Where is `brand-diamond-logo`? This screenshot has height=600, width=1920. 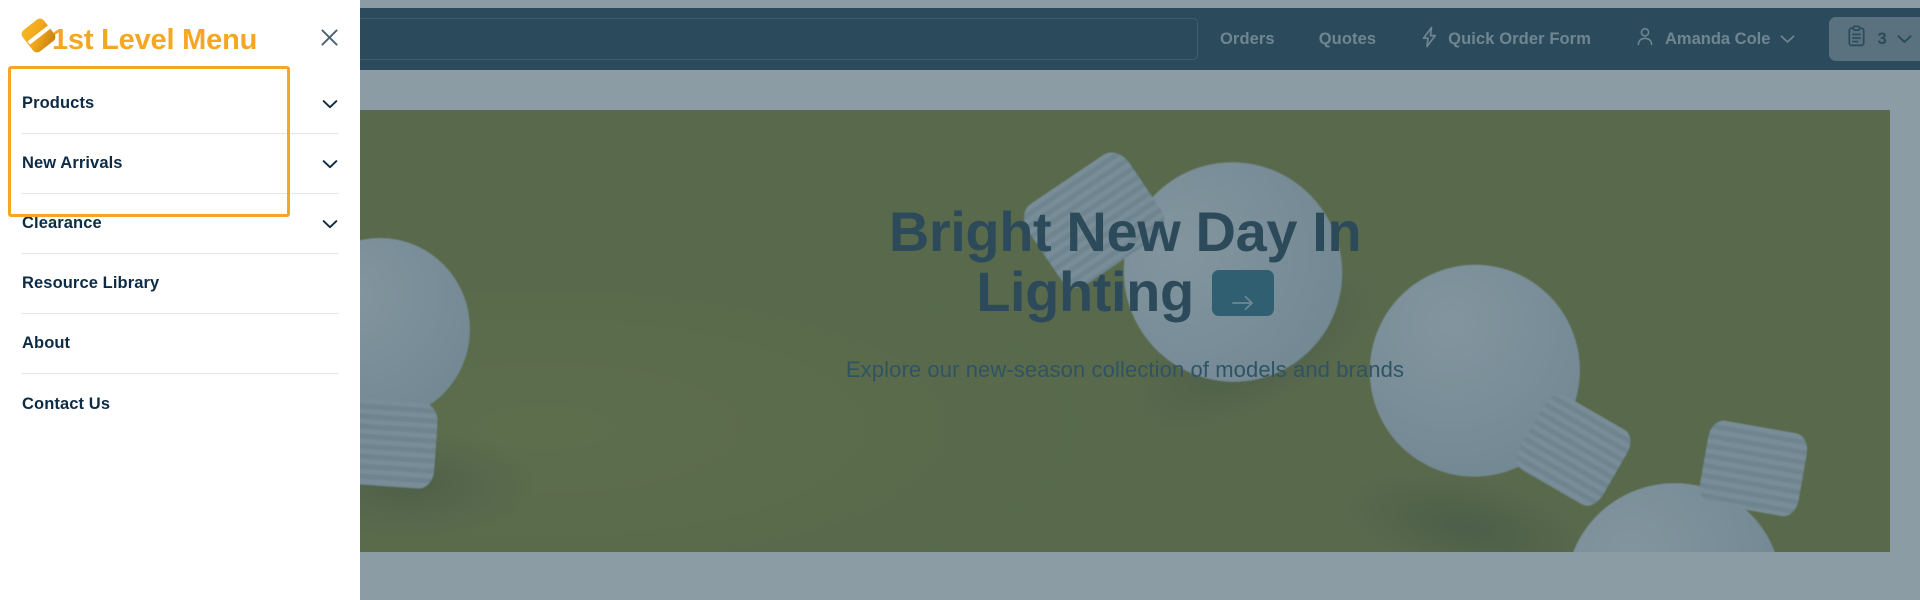 brand-diamond-logo is located at coordinates (38, 35).